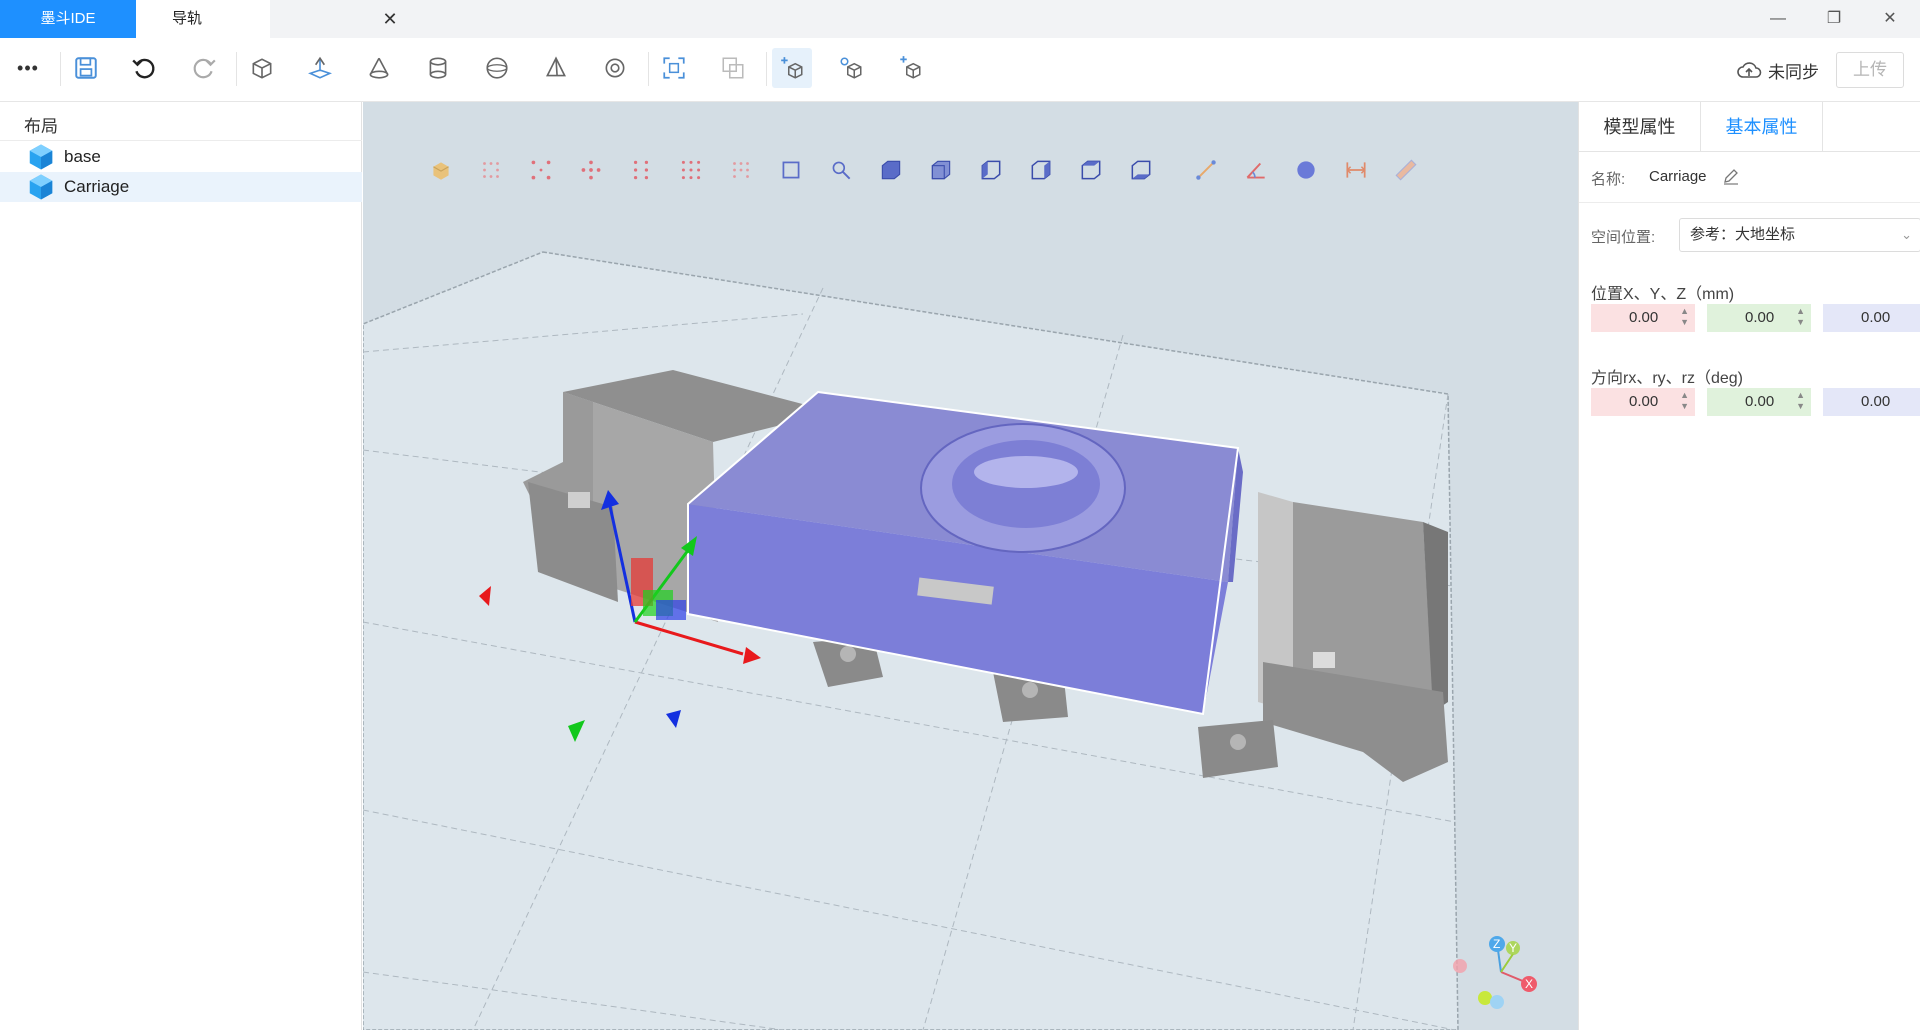  What do you see at coordinates (1495, 972) in the screenshot?
I see `axis-indicator: Z Y X` at bounding box center [1495, 972].